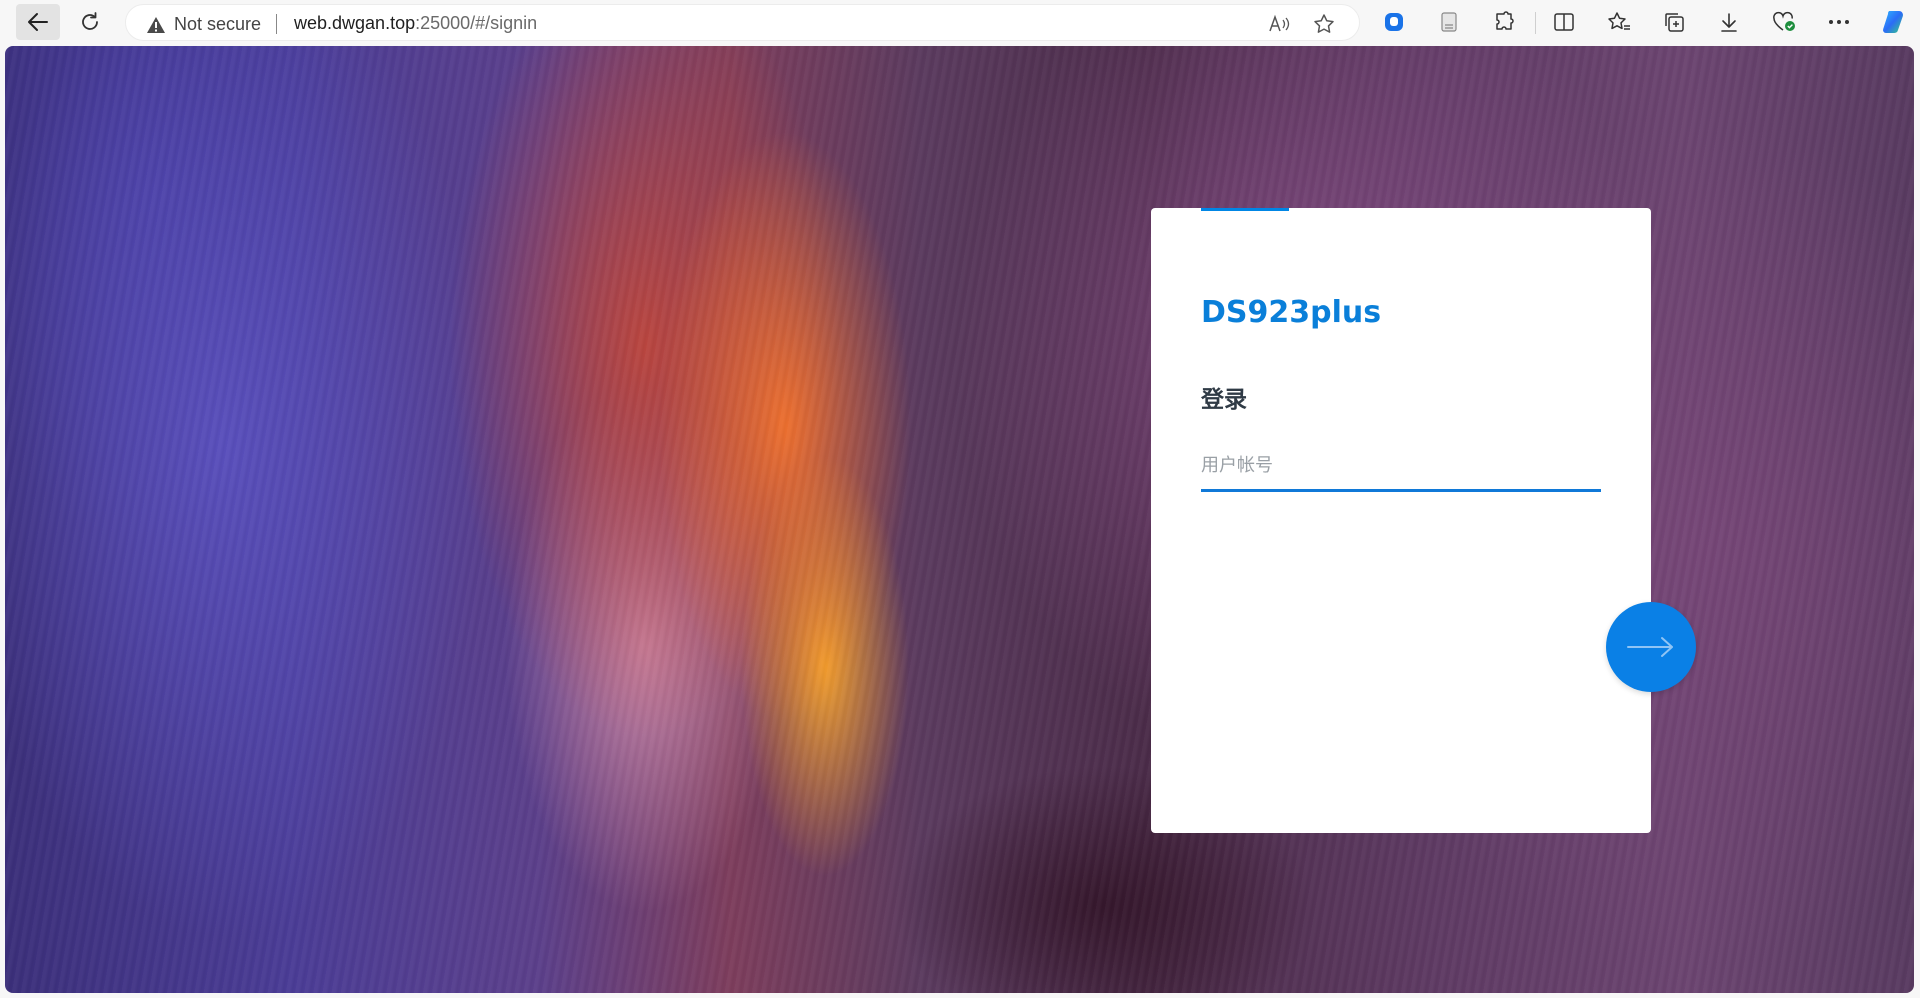 This screenshot has height=998, width=1920. I want to click on extension-button, so click(1394, 22).